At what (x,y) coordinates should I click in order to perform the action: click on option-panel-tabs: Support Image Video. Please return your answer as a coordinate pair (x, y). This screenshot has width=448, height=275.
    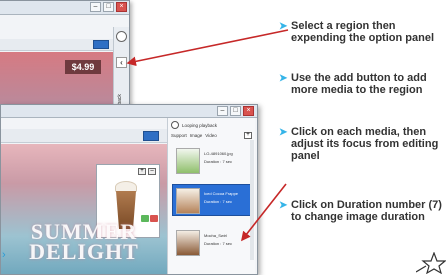
    Looking at the image, I should click on (194, 135).